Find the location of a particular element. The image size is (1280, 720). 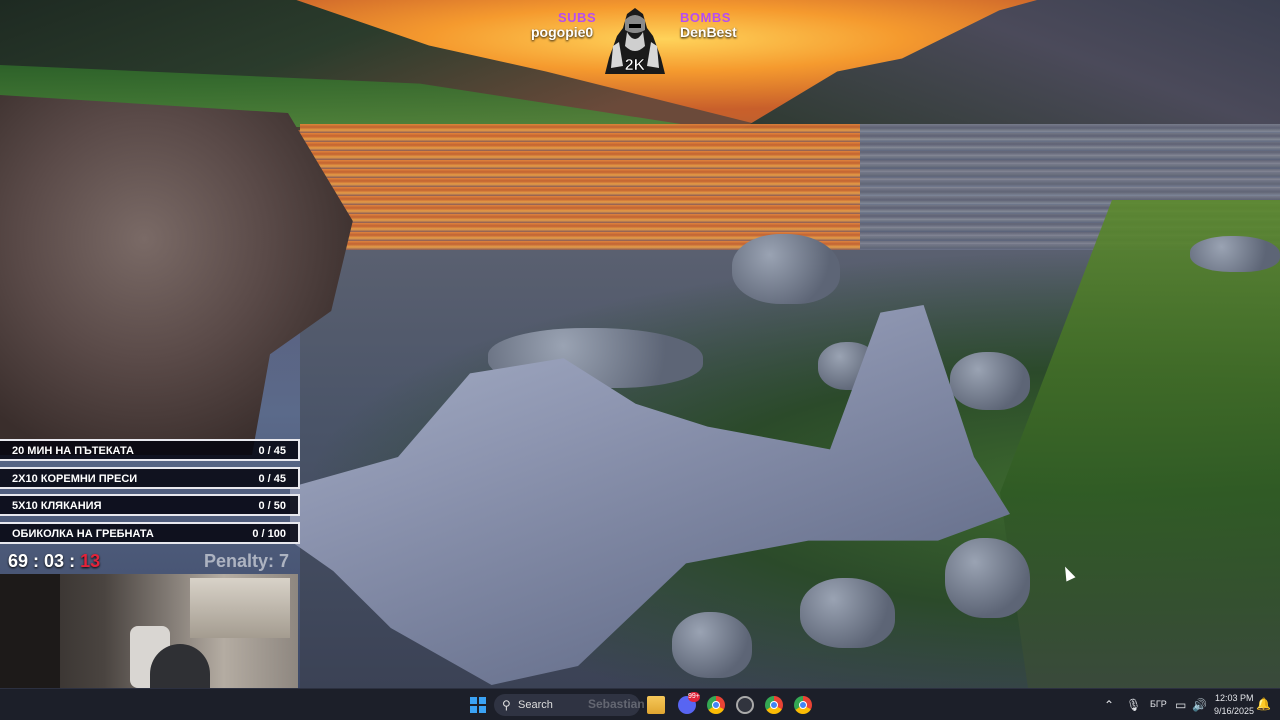

timer-hours: 69 is located at coordinates (18, 561).